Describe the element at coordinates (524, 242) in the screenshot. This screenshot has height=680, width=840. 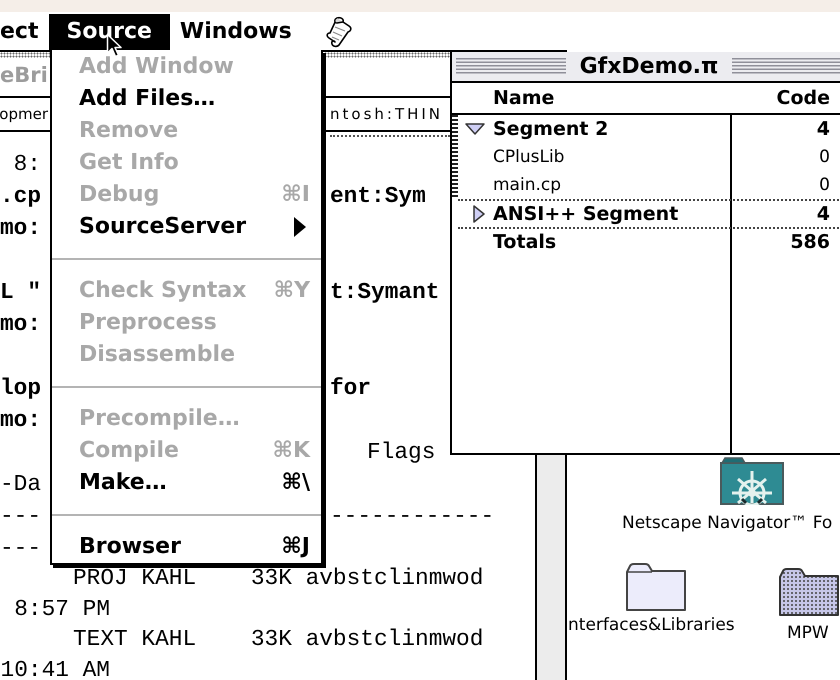
I see `totals-label: Totals` at that location.